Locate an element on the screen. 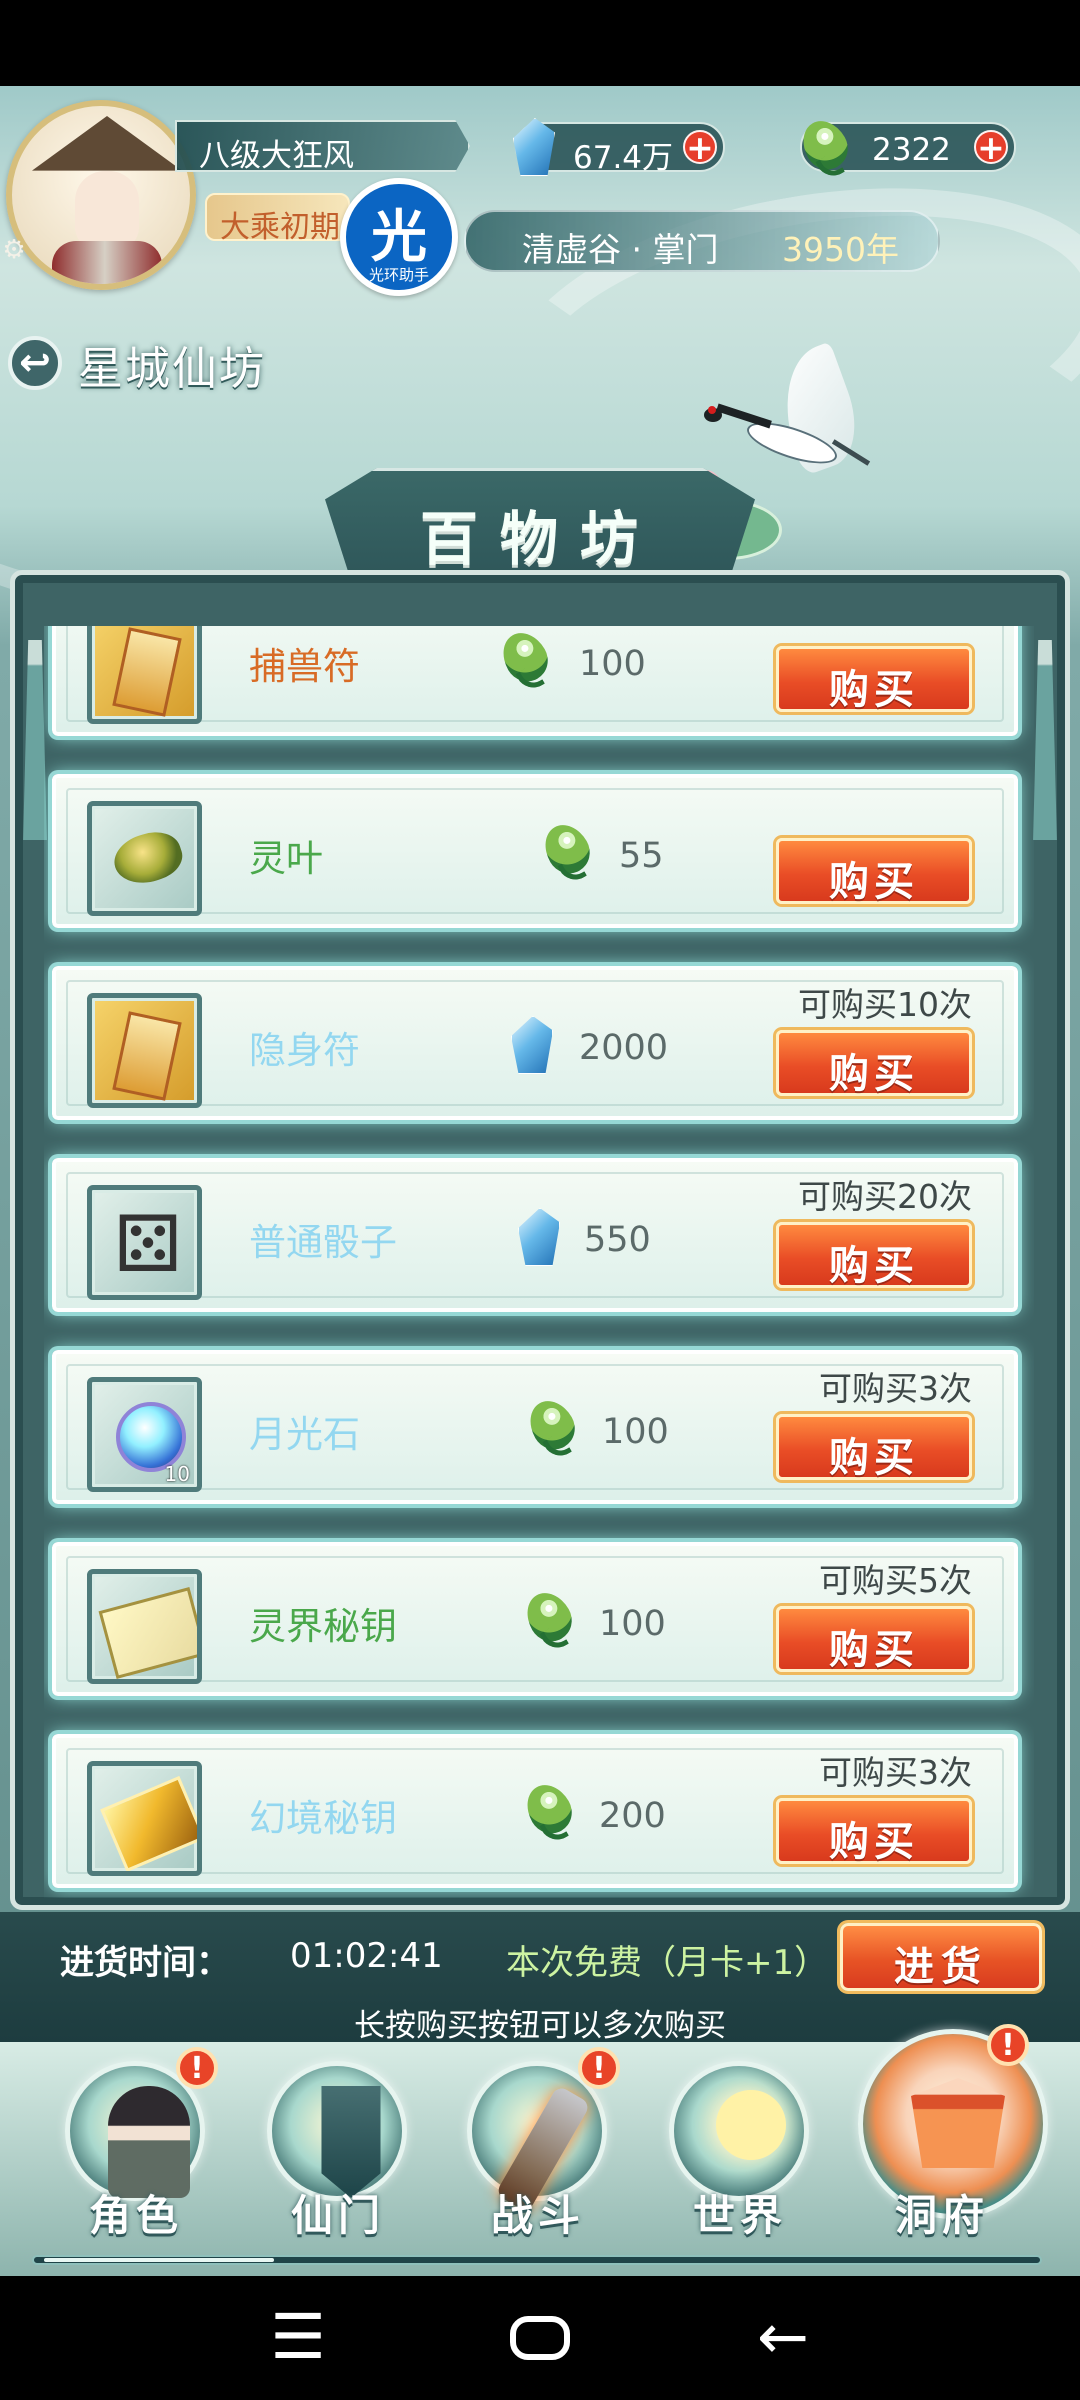 This screenshot has width=1080, height=2400. nav-role: ! 角色 is located at coordinates (137, 2156).